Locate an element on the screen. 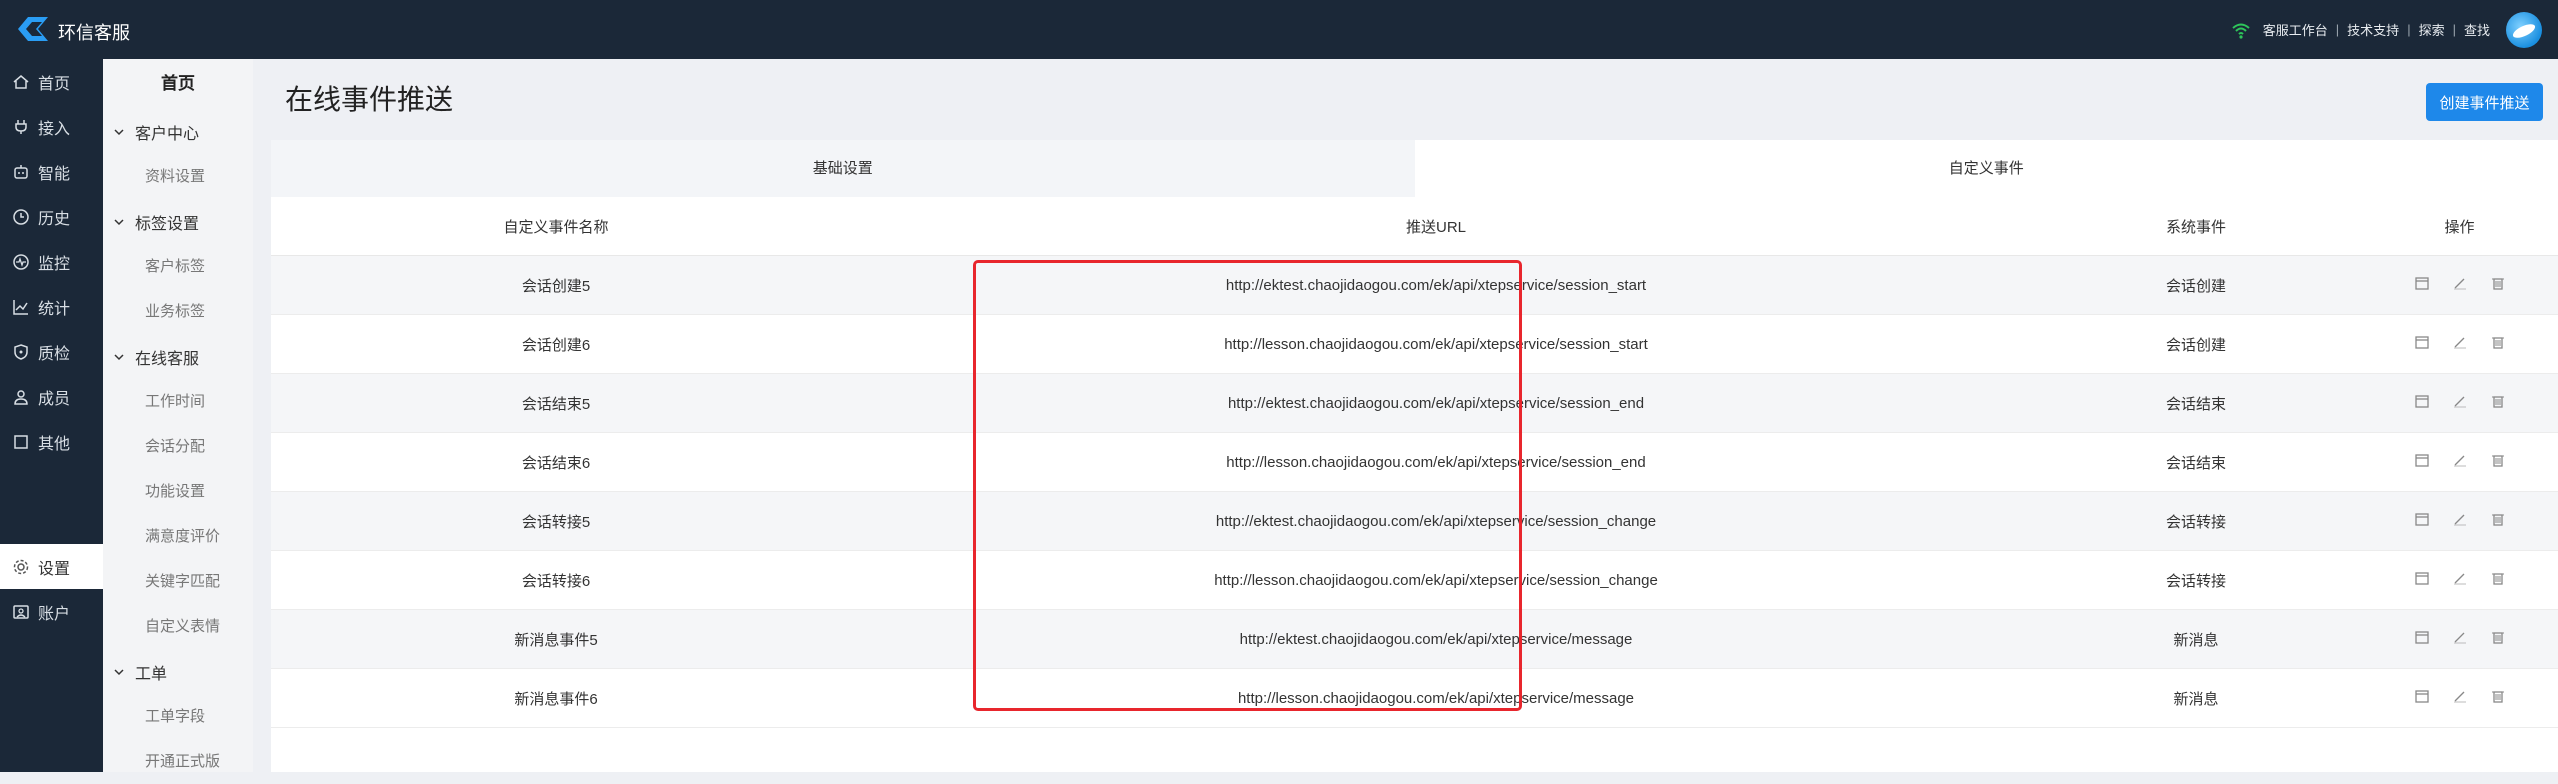 The height and width of the screenshot is (784, 2558). nav-item-access: 接入 is located at coordinates (51, 126).